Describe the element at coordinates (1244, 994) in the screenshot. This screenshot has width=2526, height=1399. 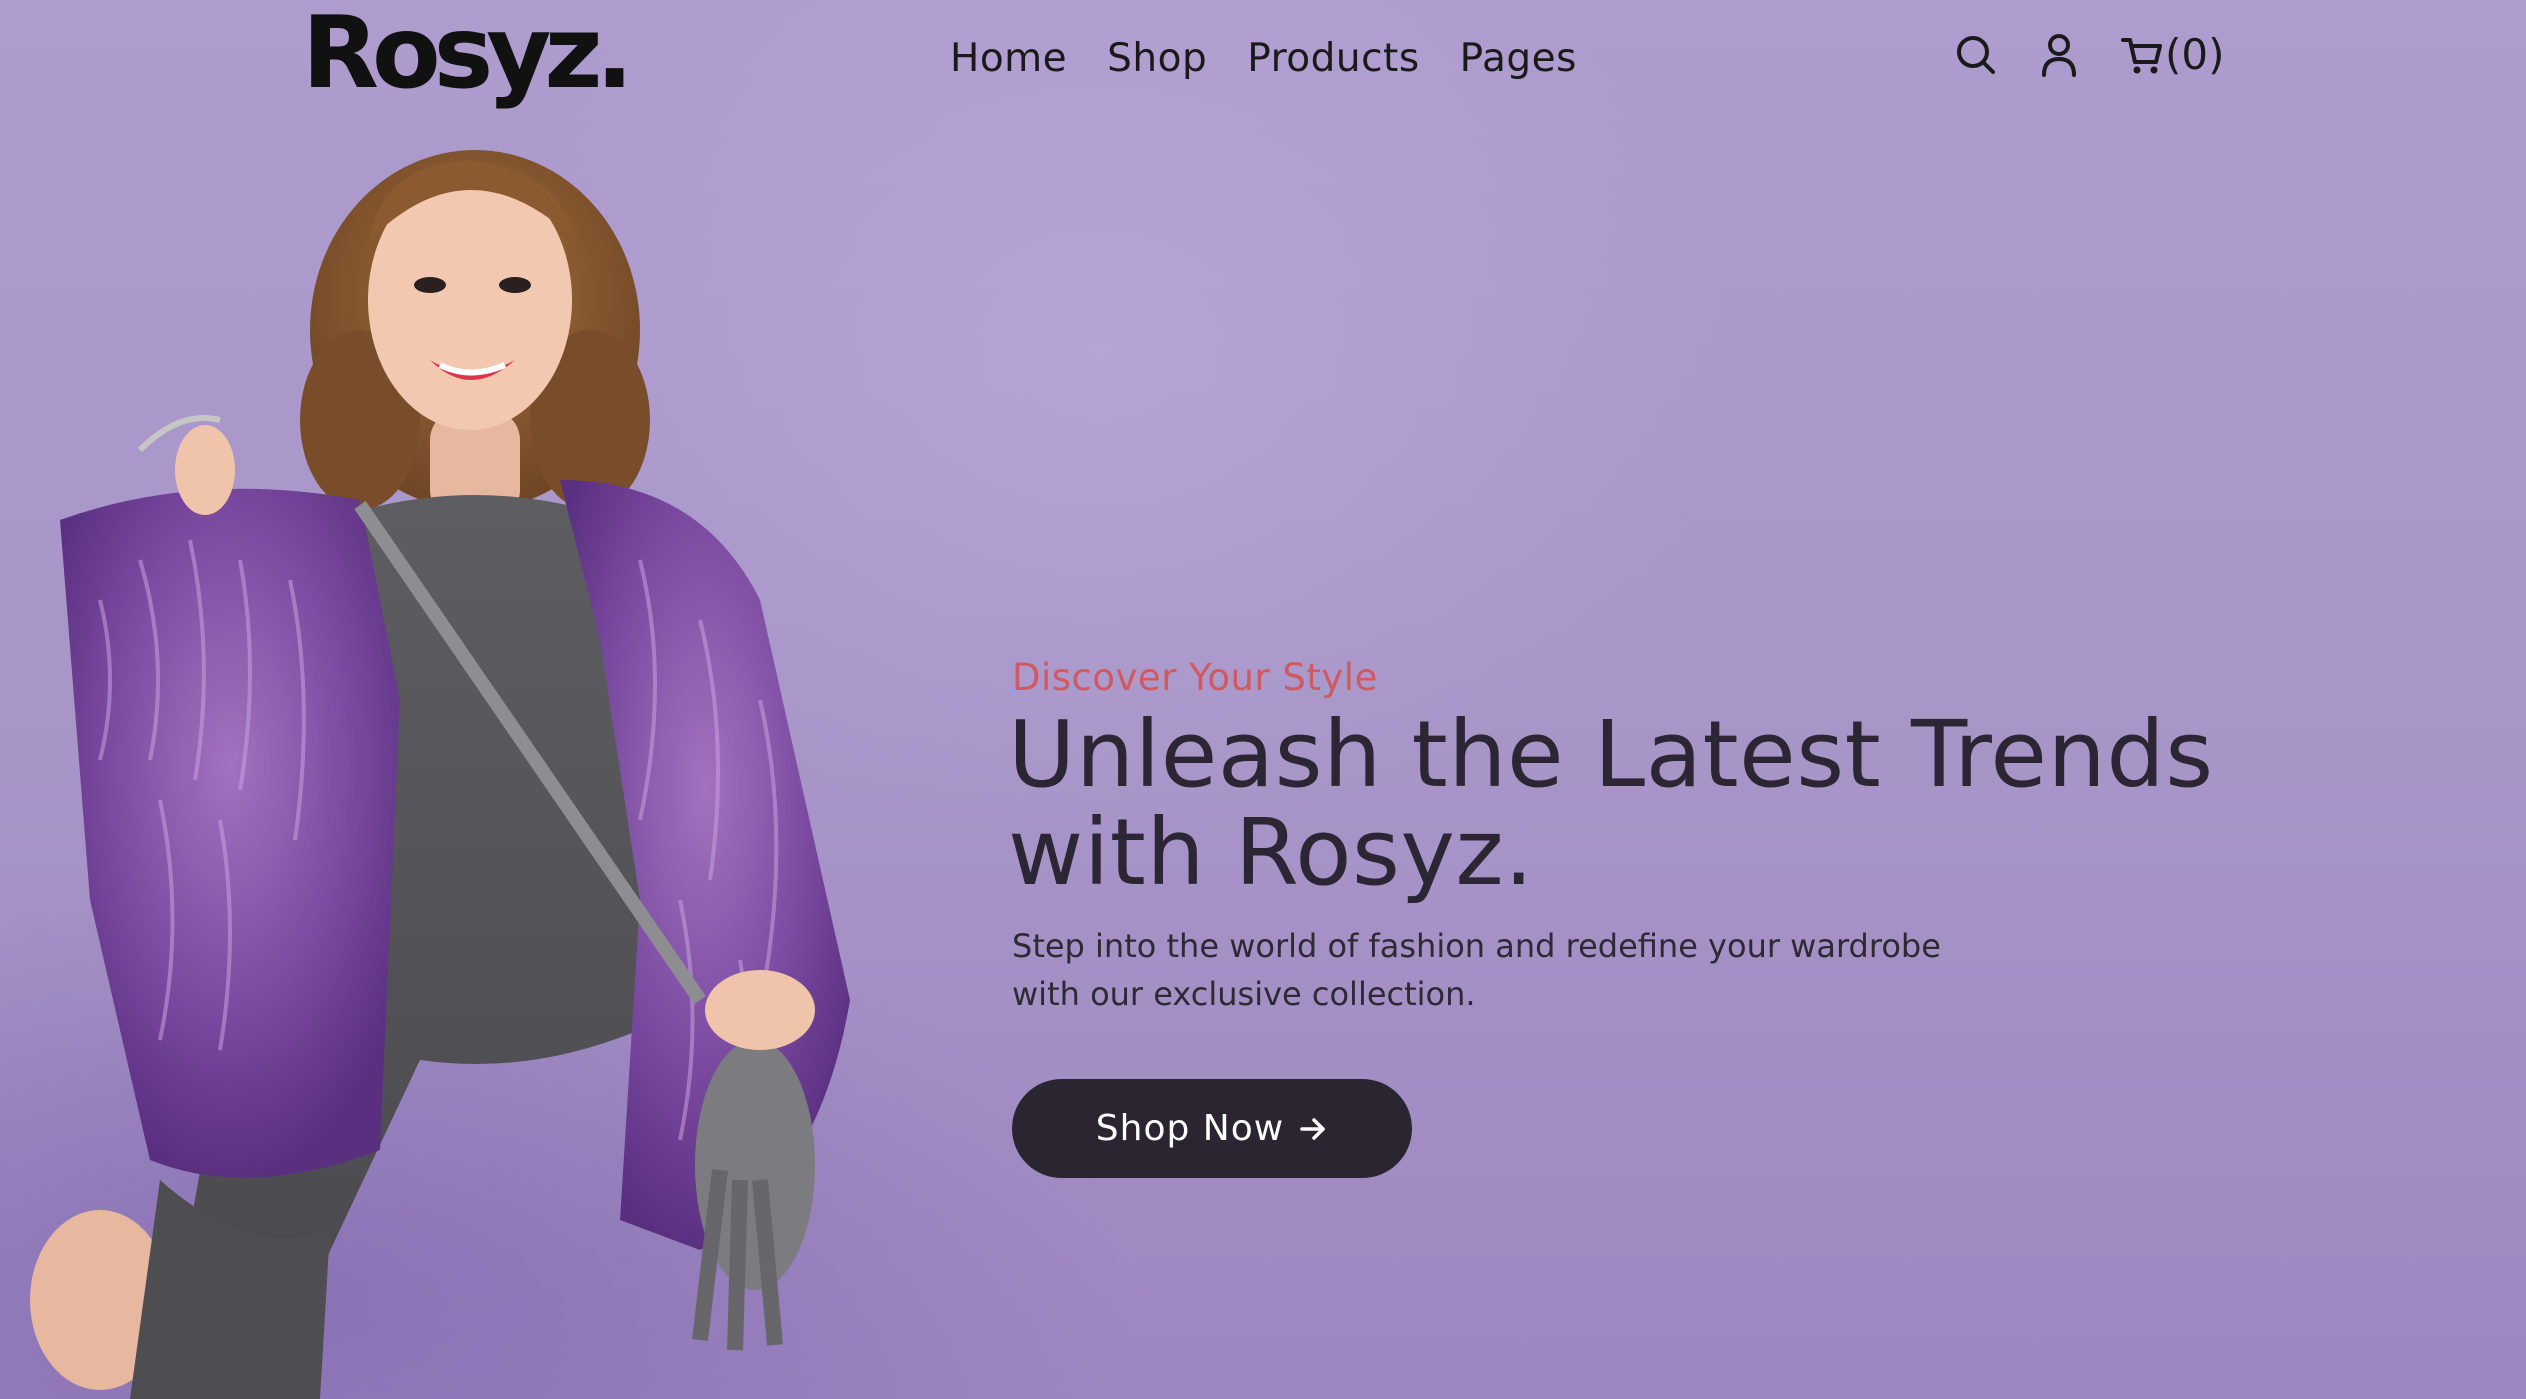
I see `hero-subtext-line2: with our exclusive collection.` at that location.